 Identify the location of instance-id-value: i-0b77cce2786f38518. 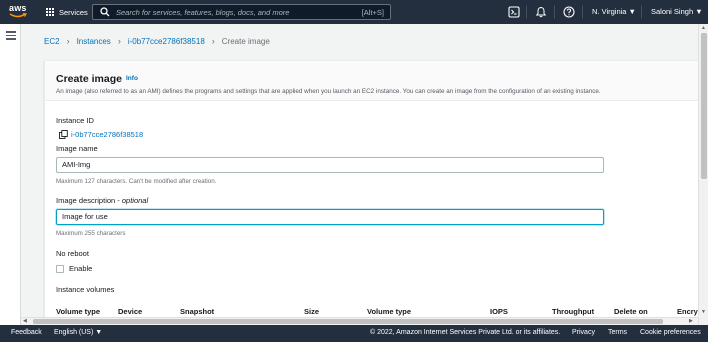
(107, 134).